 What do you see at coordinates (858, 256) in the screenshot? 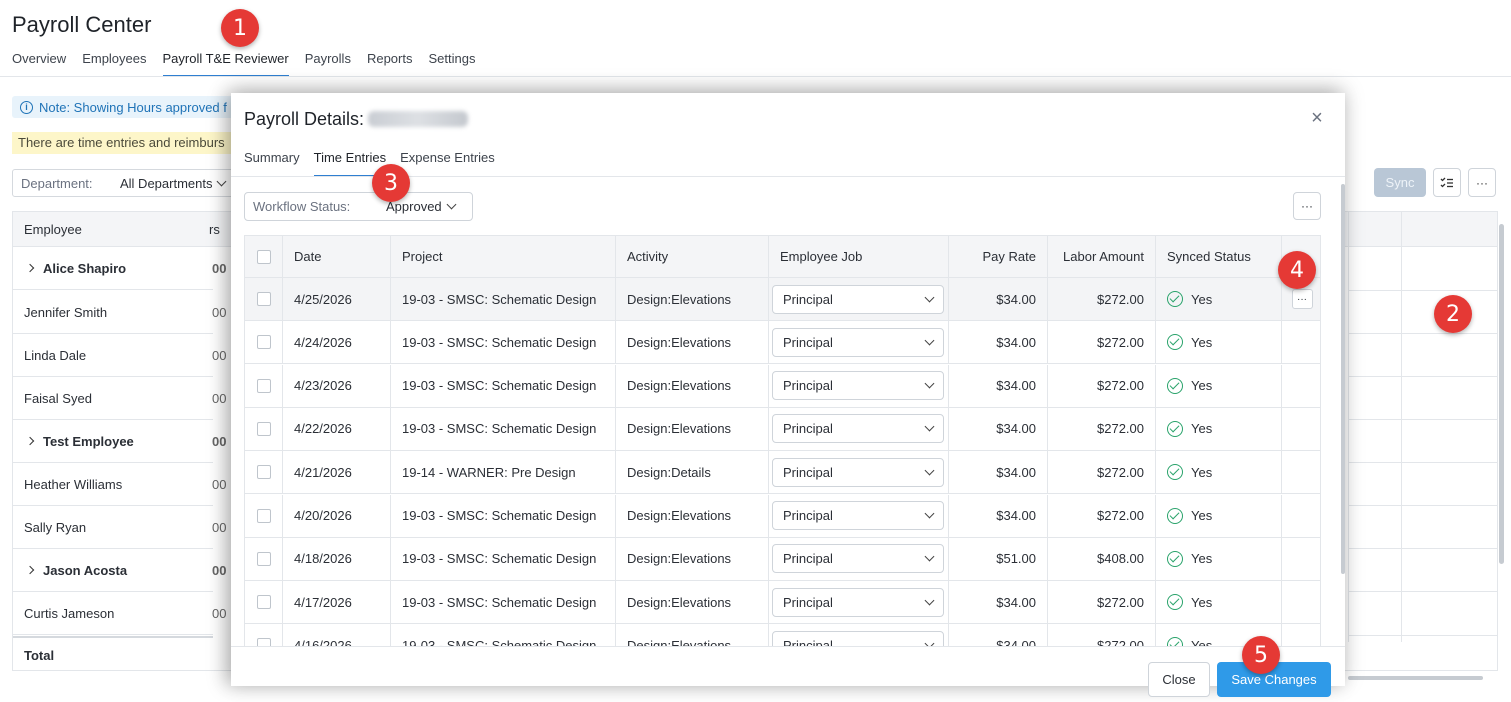
I see `header-employee-job: Employee Job` at bounding box center [858, 256].